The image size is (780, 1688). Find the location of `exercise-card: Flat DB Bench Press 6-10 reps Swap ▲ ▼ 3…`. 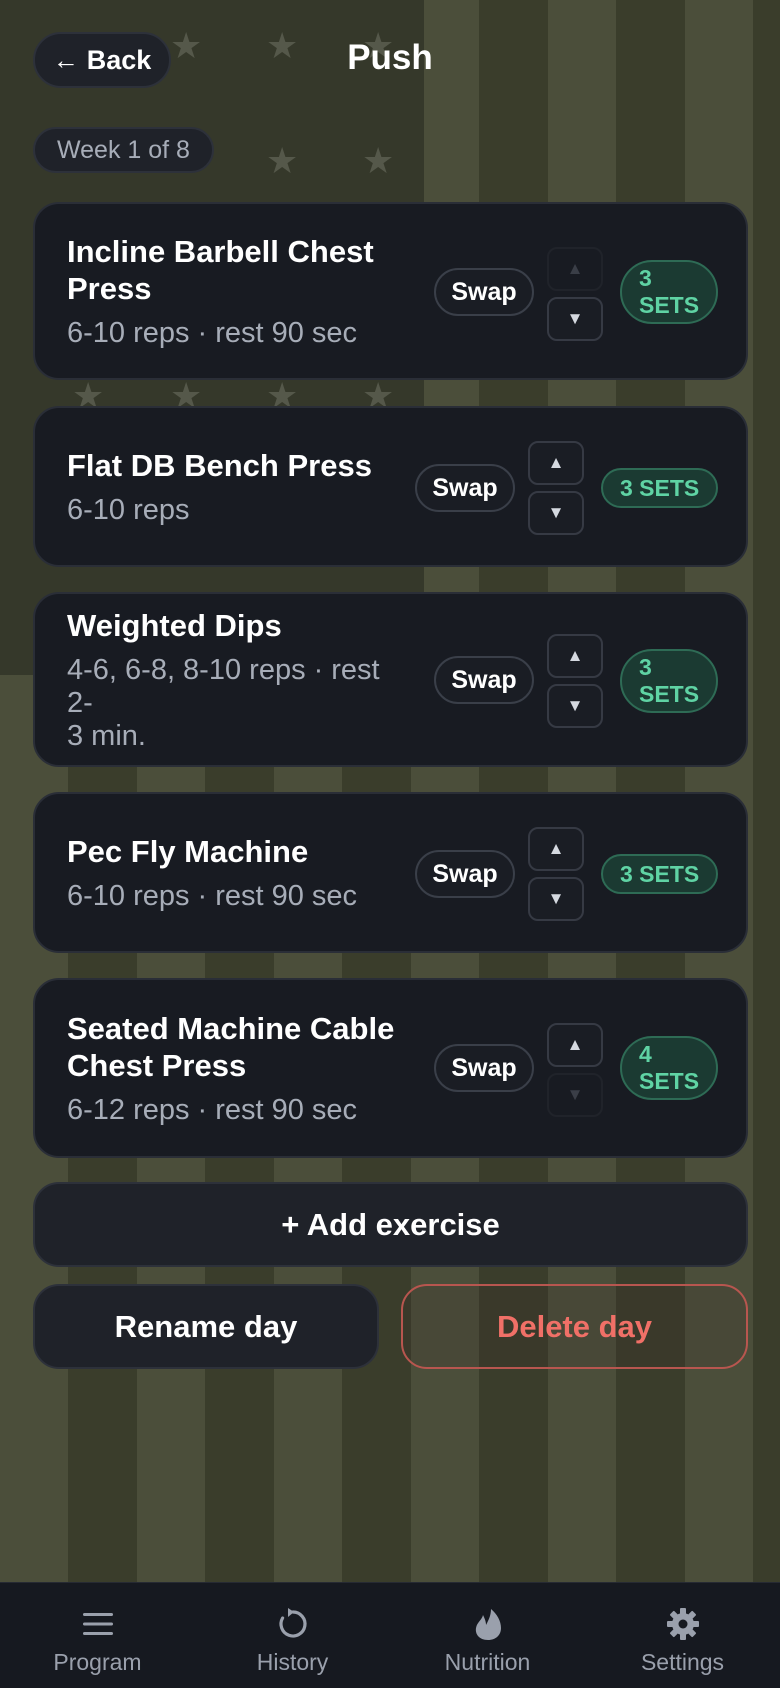

exercise-card: Flat DB Bench Press 6-10 reps Swap ▲ ▼ 3… is located at coordinates (390, 486).